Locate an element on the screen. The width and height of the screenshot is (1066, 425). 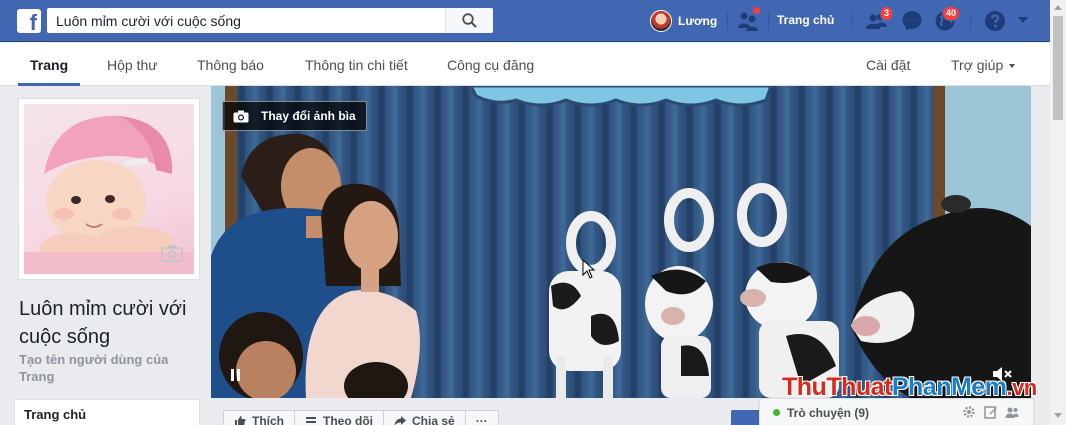
more-icon: ··· is located at coordinates (481, 419).